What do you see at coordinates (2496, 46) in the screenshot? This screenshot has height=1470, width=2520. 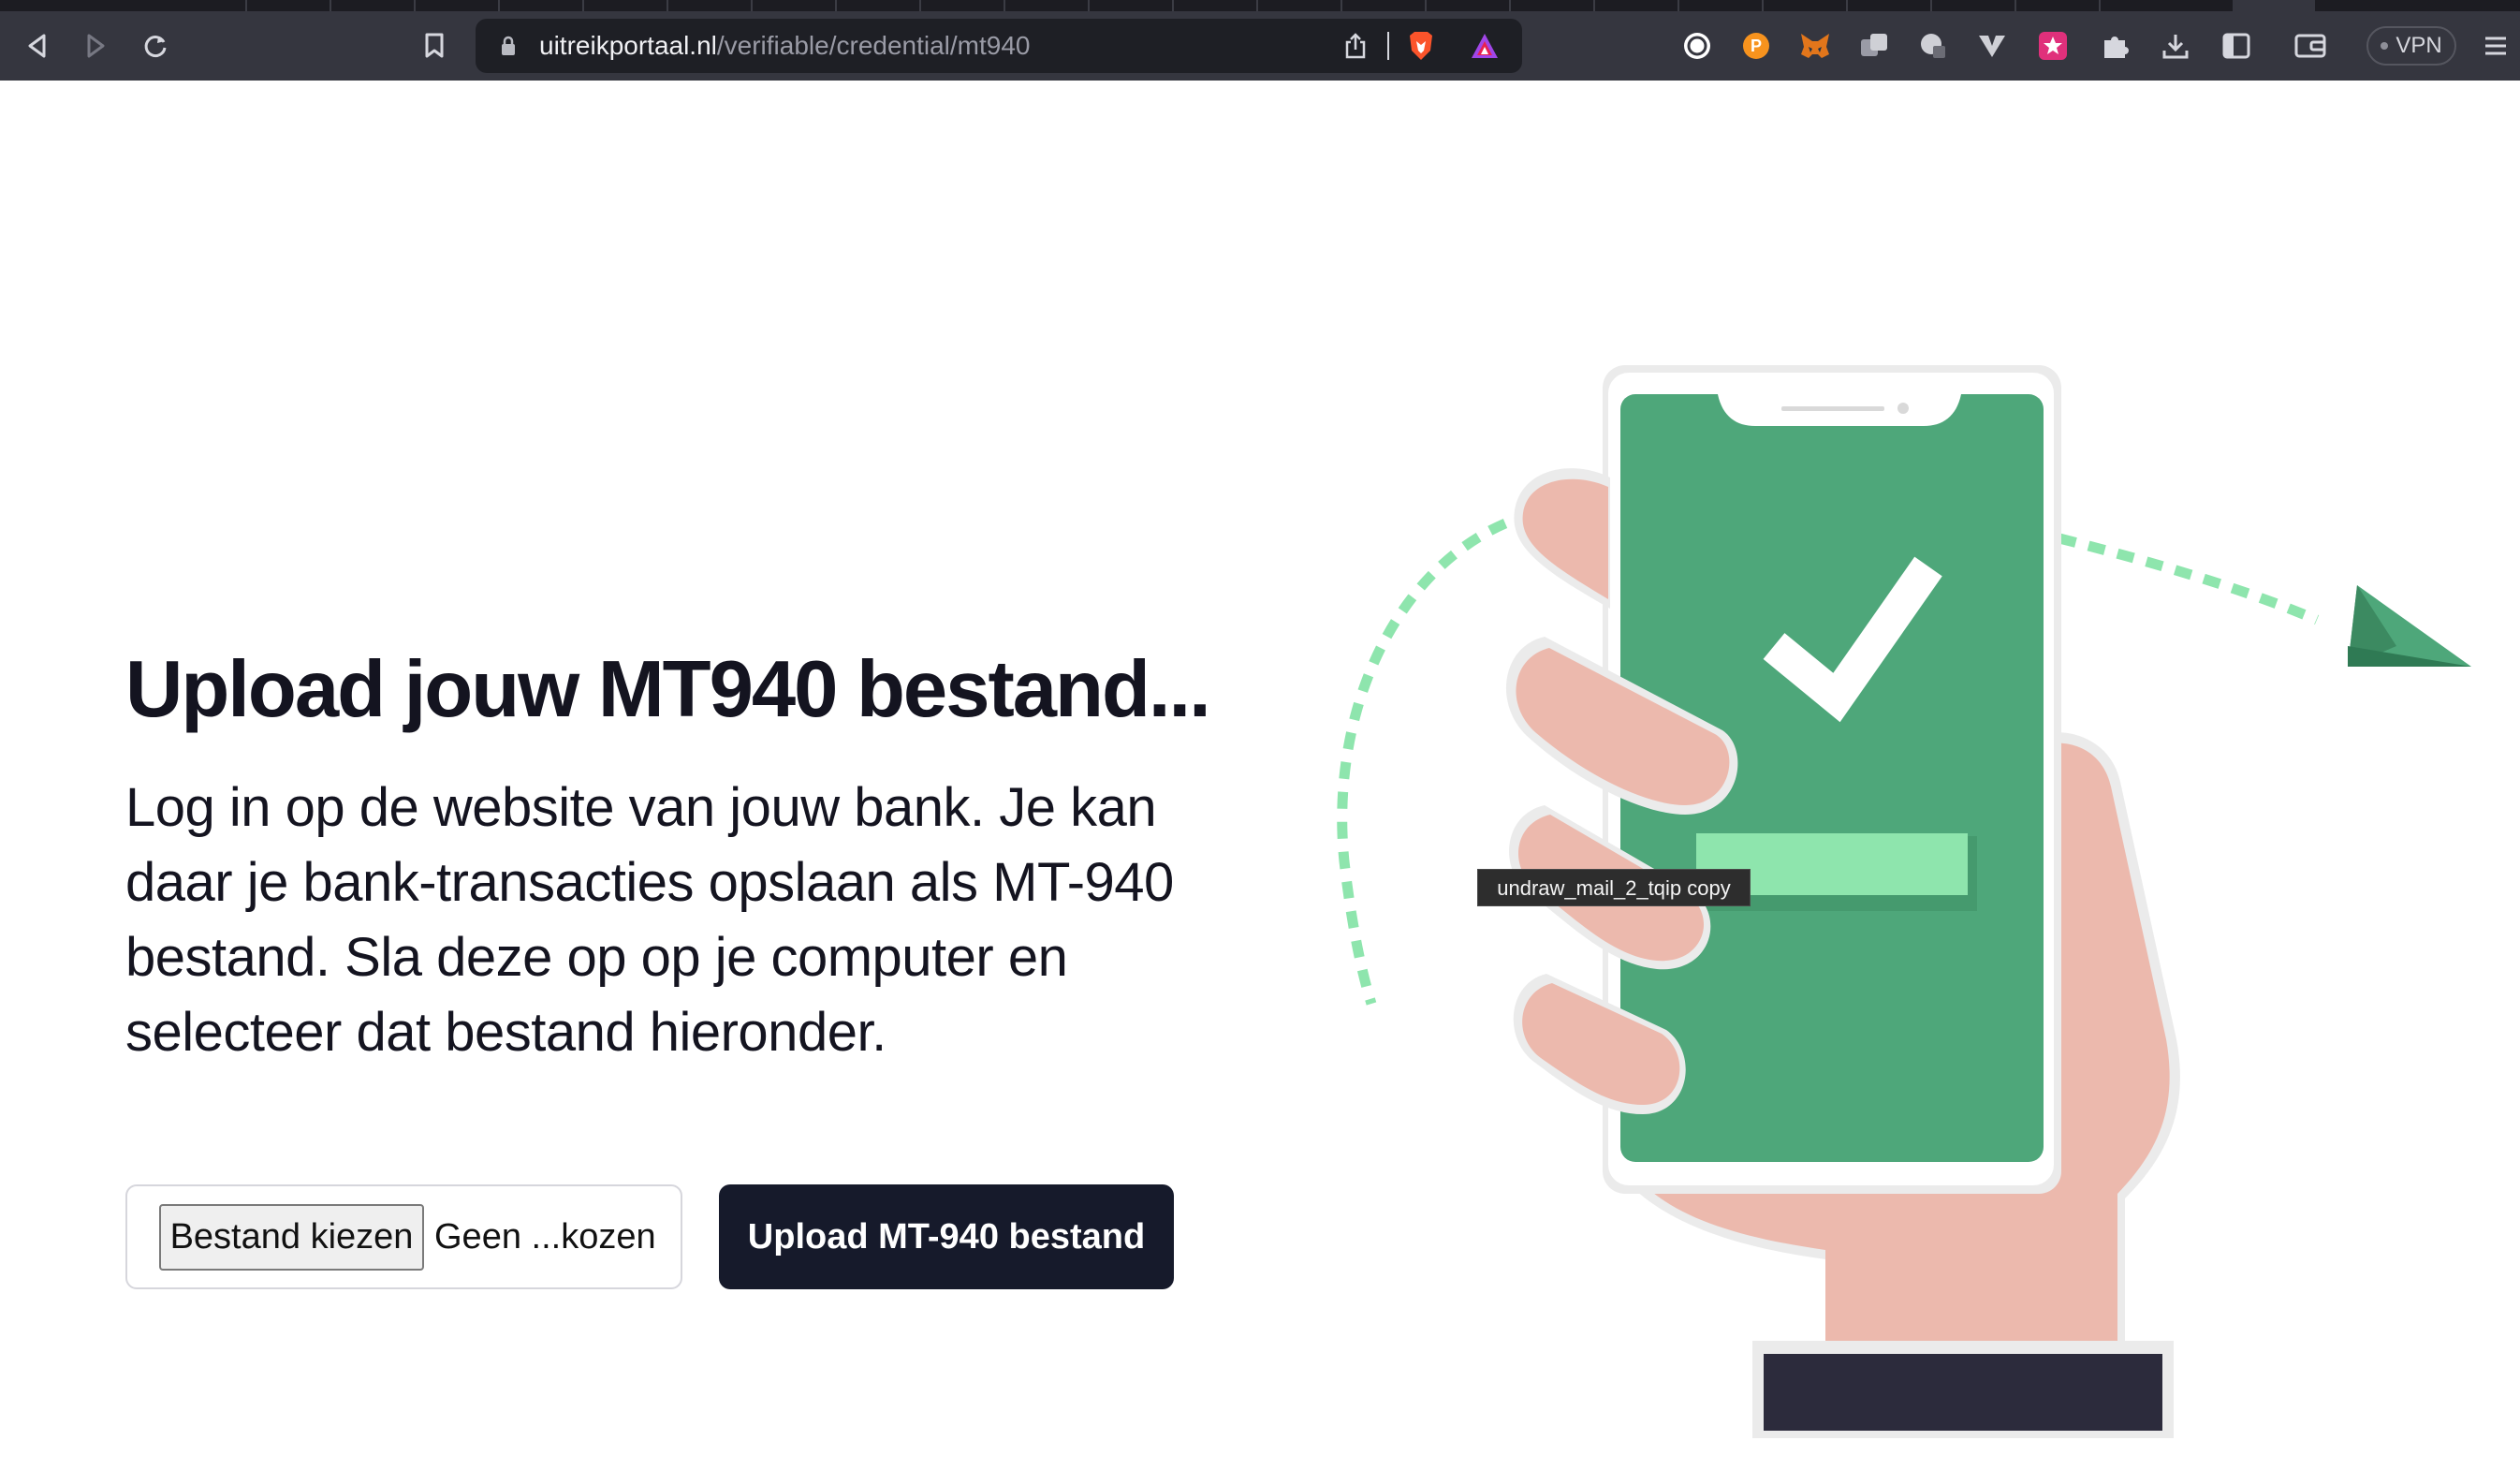 I see `menu-icon` at bounding box center [2496, 46].